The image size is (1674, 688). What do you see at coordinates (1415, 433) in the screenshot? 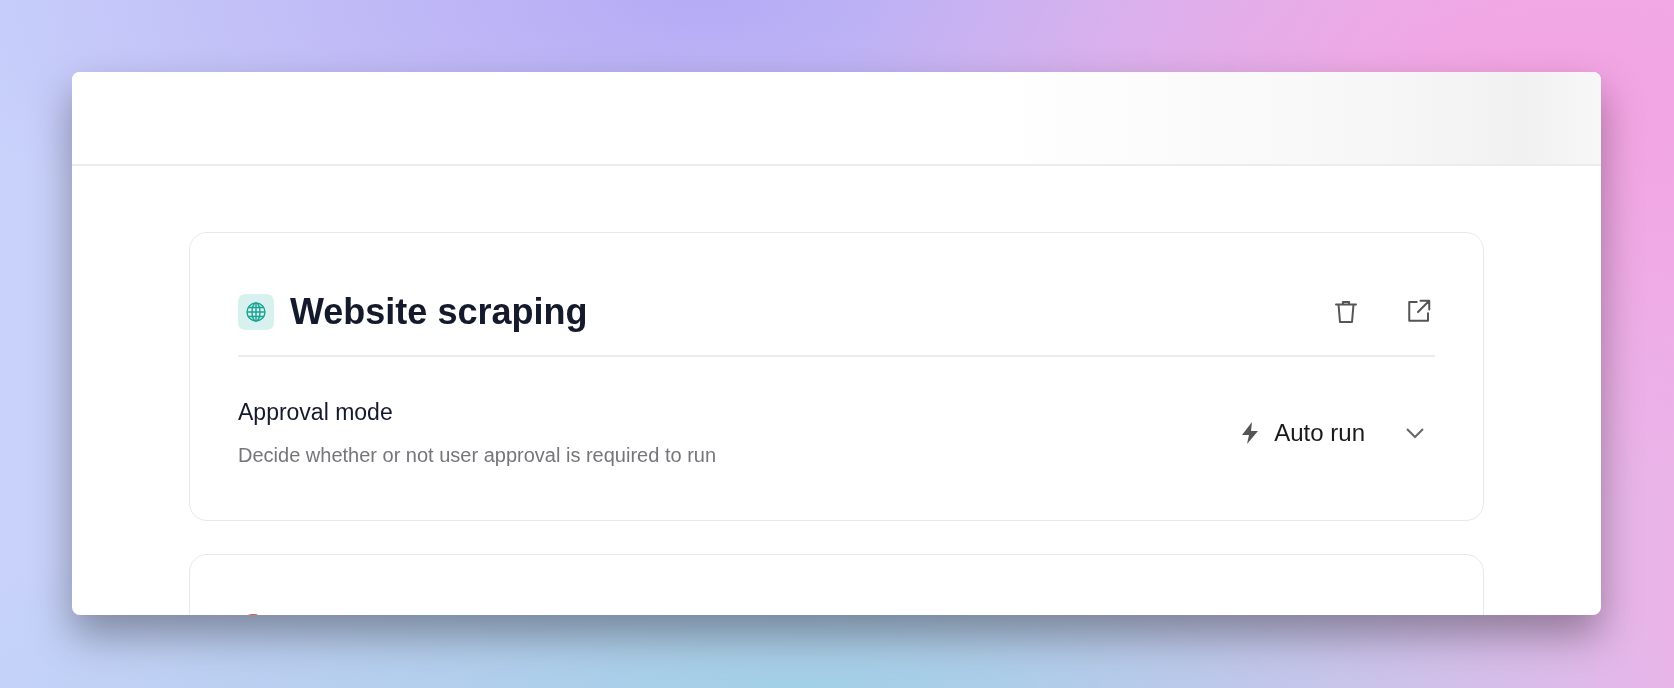
I see `chevron-down-icon` at bounding box center [1415, 433].